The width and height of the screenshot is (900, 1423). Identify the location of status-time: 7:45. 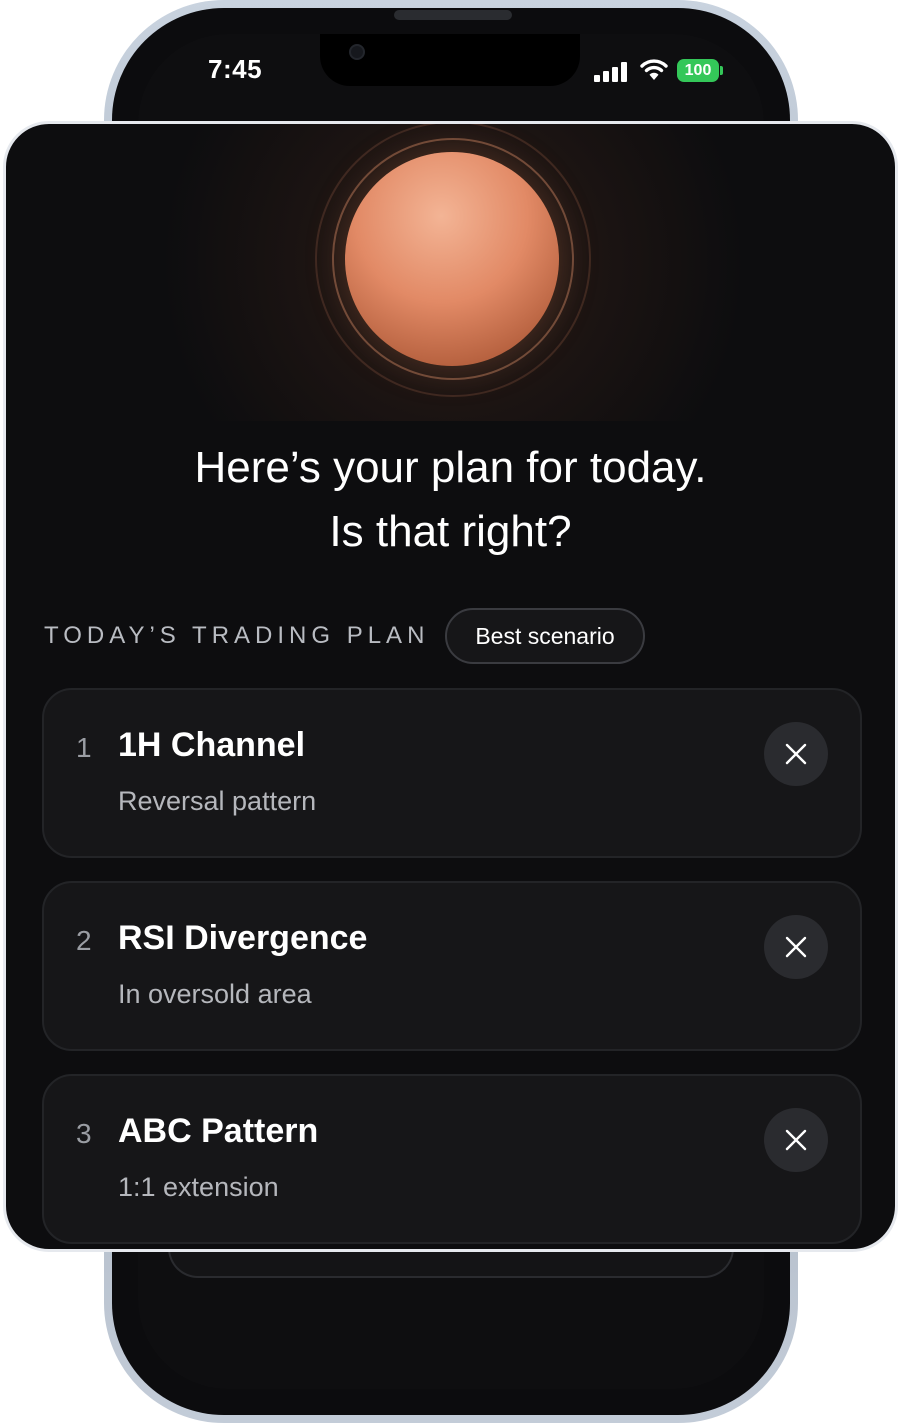
(235, 69).